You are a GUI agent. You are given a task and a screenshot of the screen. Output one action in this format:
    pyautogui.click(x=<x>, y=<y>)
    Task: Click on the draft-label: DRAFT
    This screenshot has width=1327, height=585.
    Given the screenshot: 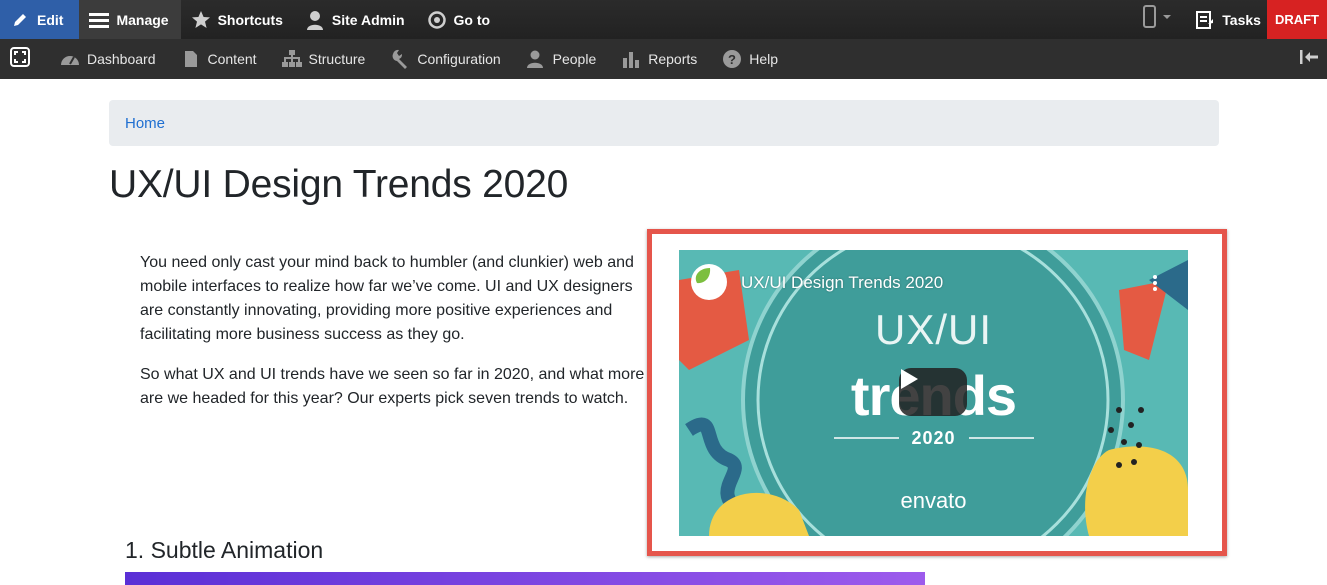 What is the action you would take?
    pyautogui.click(x=1296, y=19)
    